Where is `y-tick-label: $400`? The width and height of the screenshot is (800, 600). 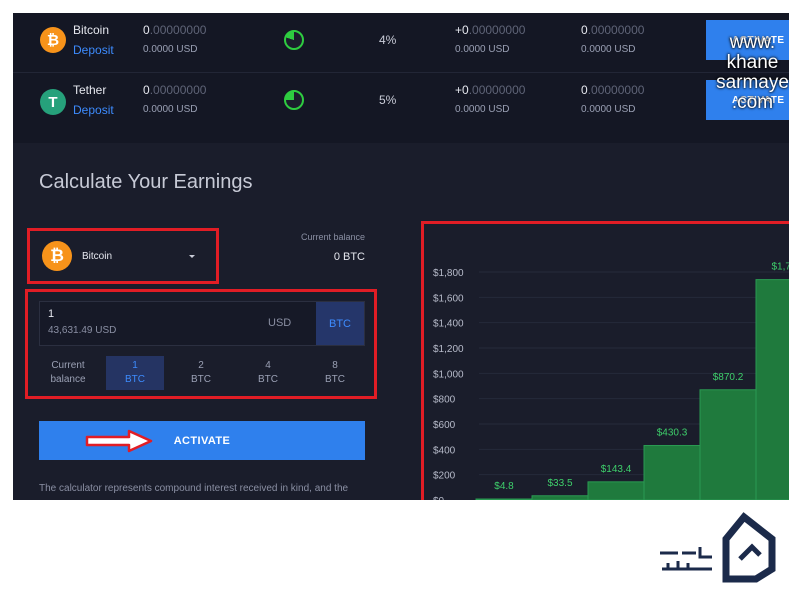
y-tick-label: $400 is located at coordinates (444, 450).